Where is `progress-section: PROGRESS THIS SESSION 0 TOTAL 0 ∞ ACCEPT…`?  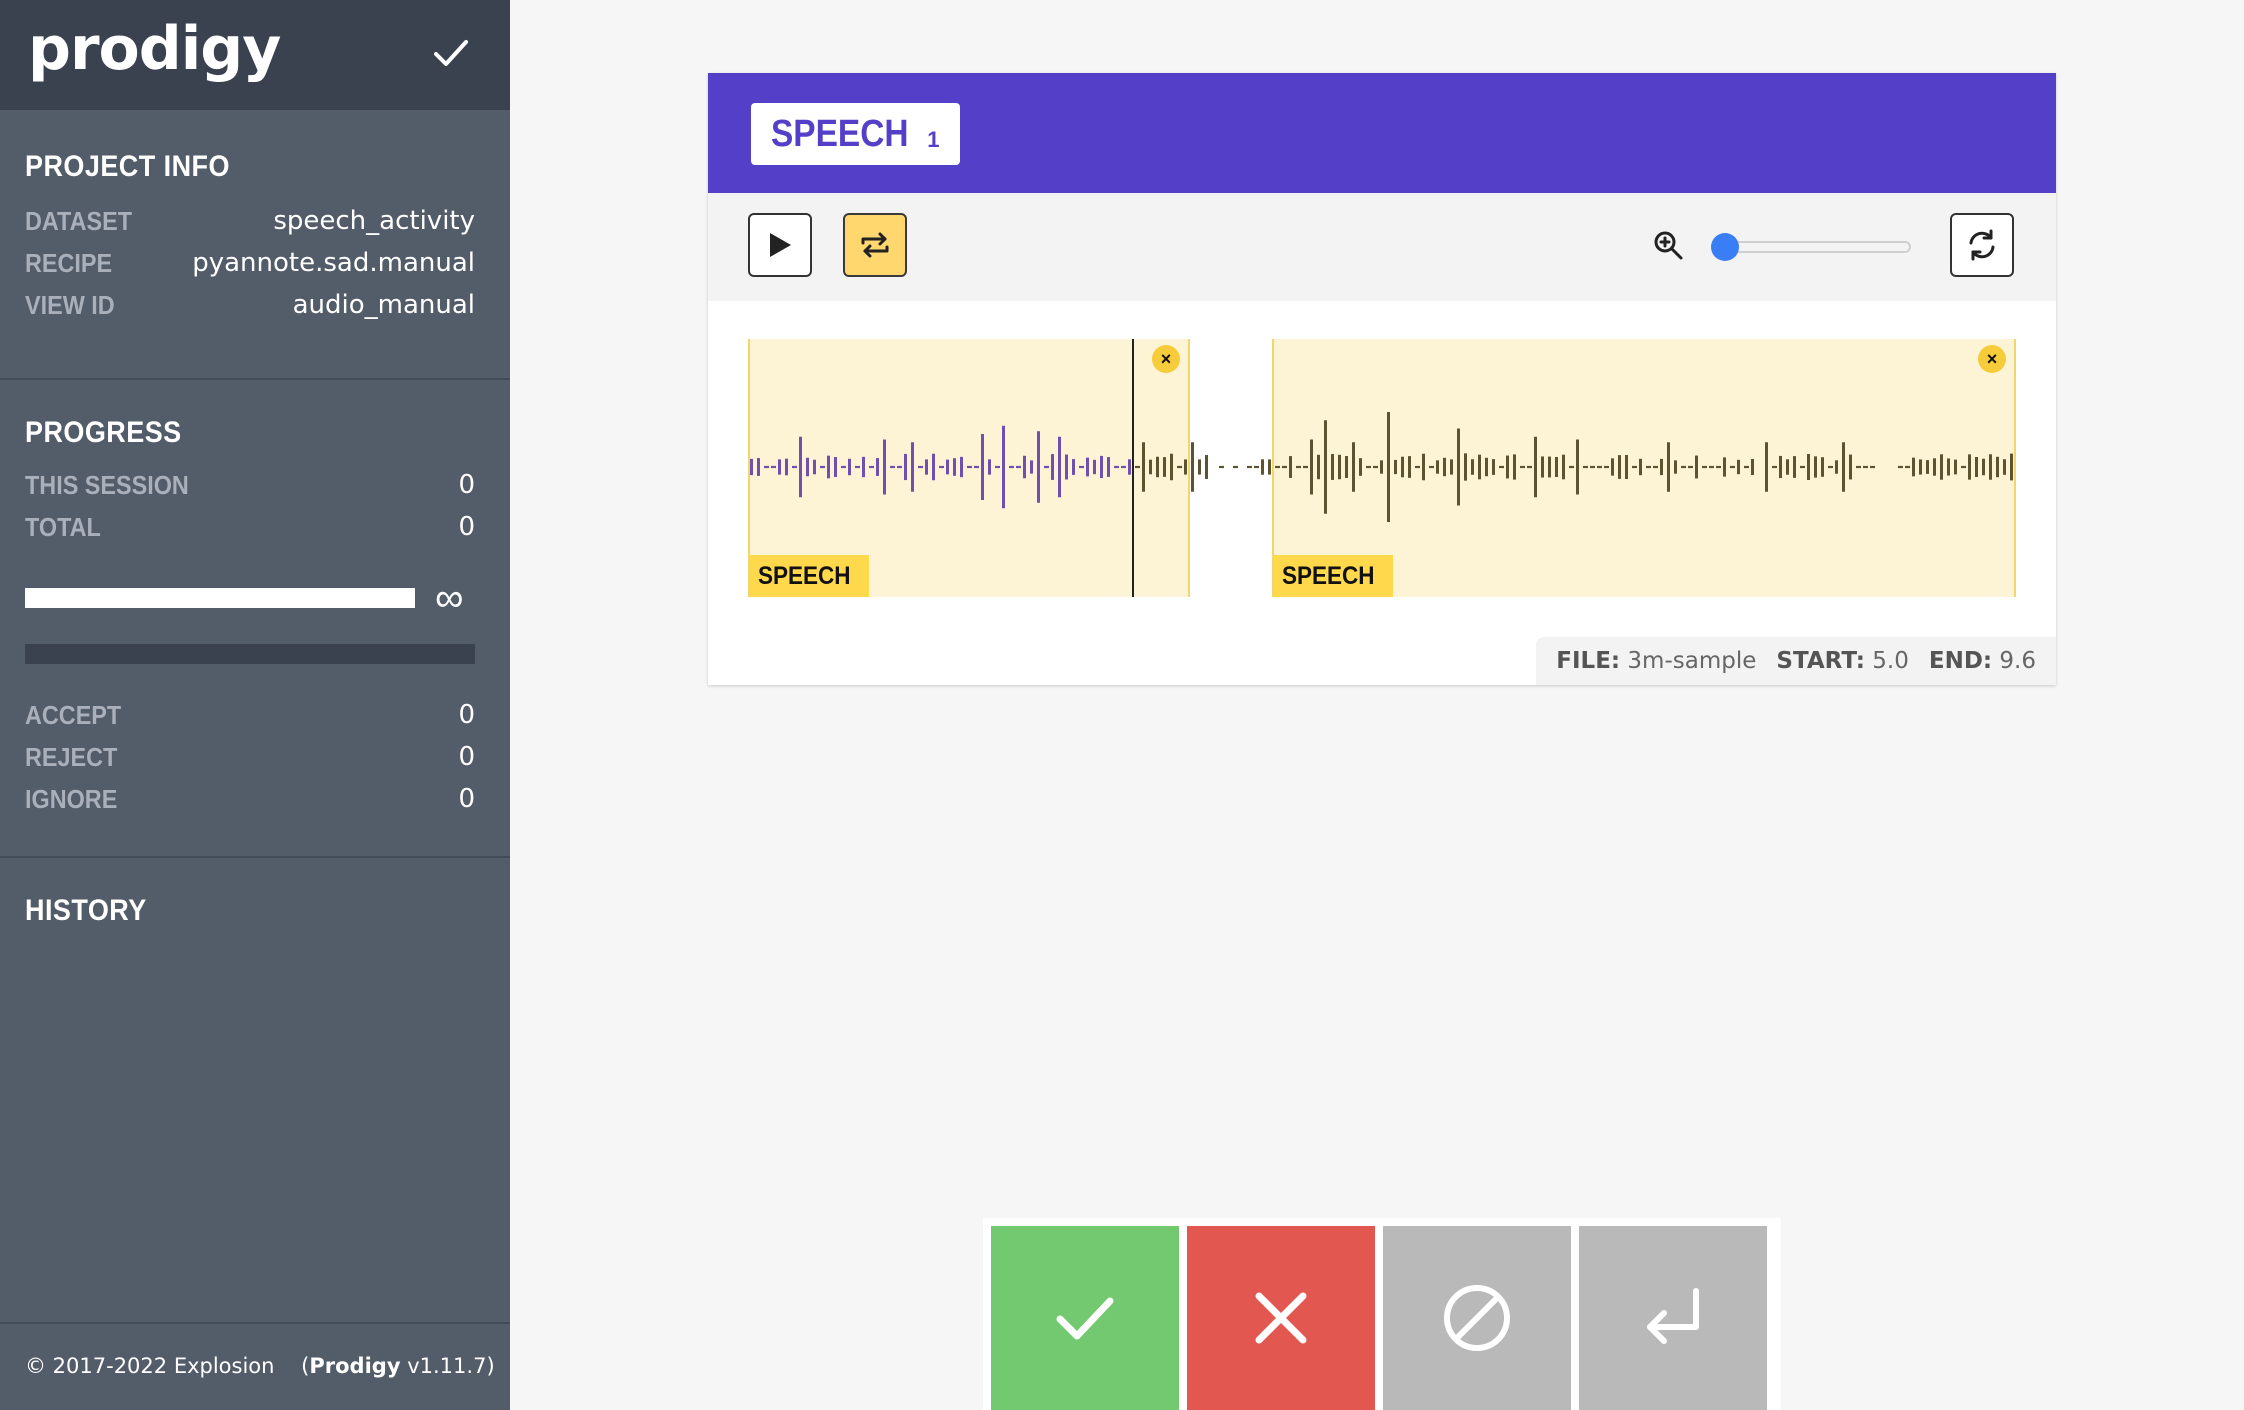 progress-section: PROGRESS THIS SESSION 0 TOTAL 0 ∞ ACCEPT… is located at coordinates (255, 619).